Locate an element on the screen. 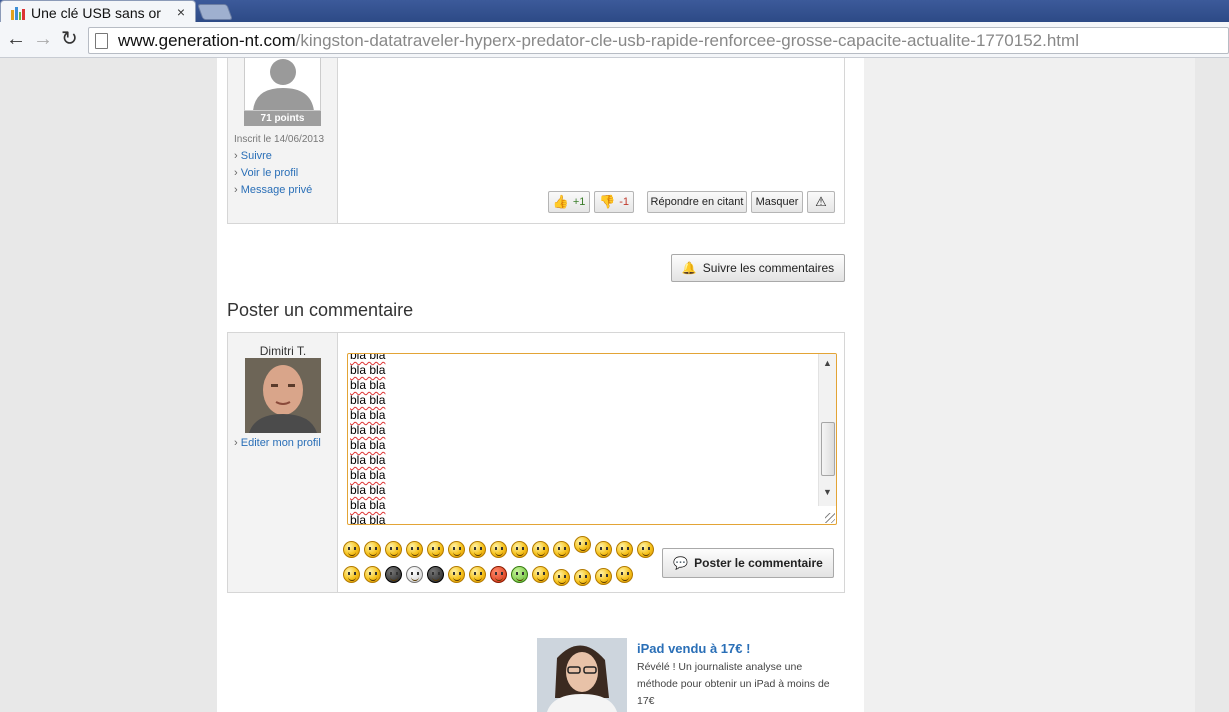  nerd-icon is located at coordinates (624, 549).